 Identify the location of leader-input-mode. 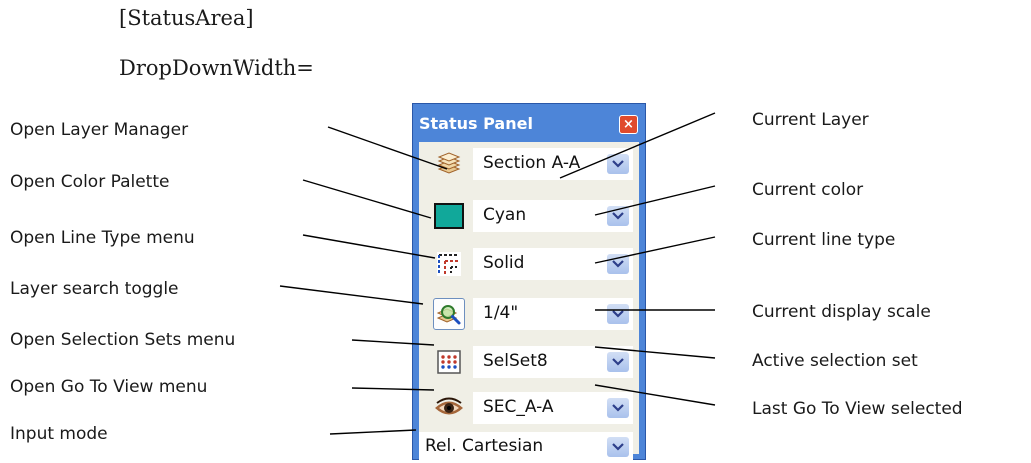
(373, 432).